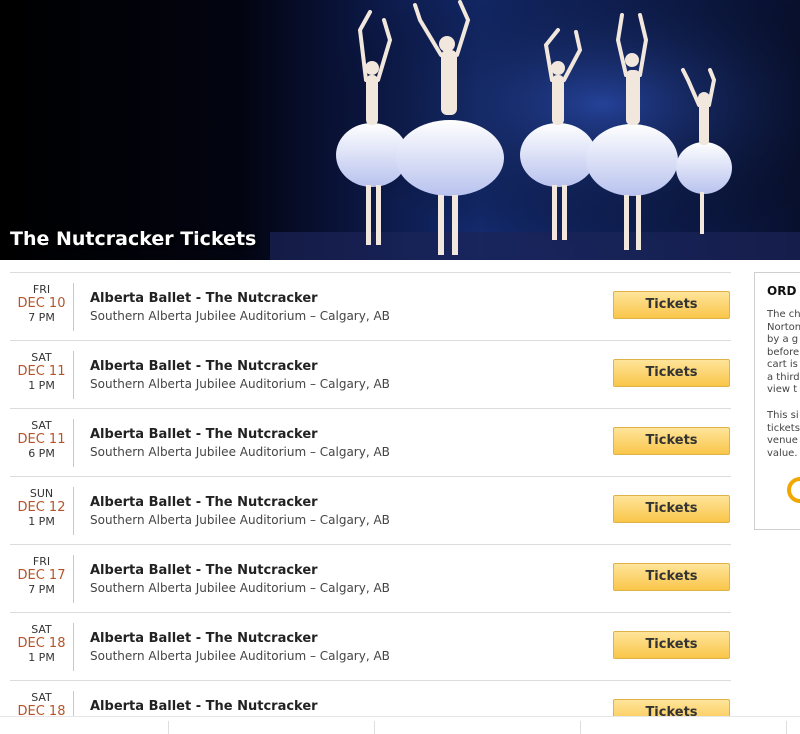 The width and height of the screenshot is (800, 734). What do you see at coordinates (783, 415) in the screenshot?
I see `panel-text-line: This si` at bounding box center [783, 415].